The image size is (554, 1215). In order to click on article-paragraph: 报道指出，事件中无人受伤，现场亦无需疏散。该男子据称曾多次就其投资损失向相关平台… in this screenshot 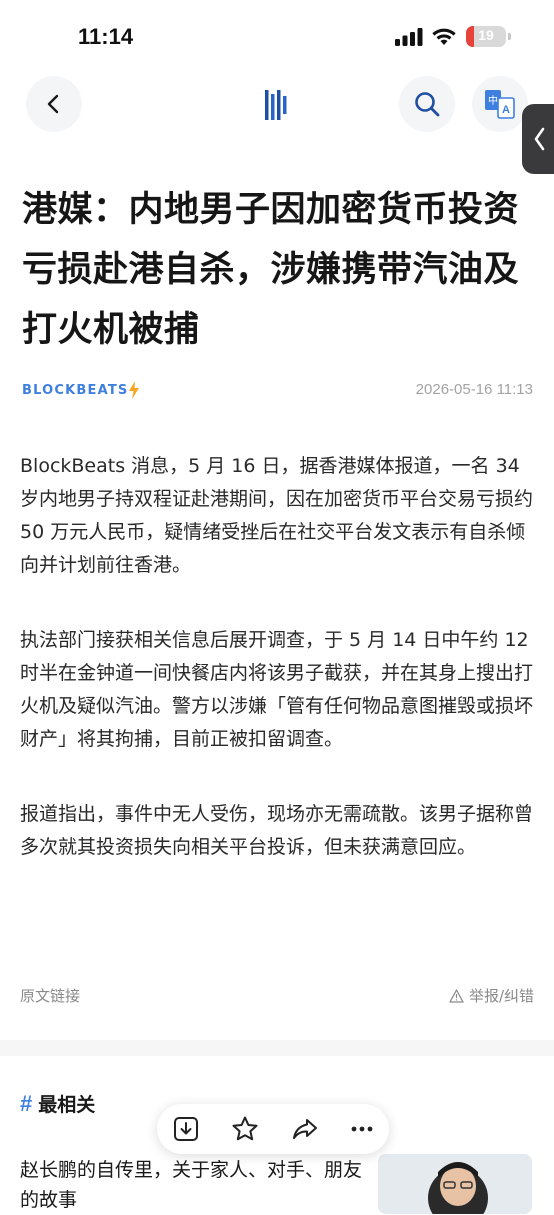, I will do `click(277, 830)`.